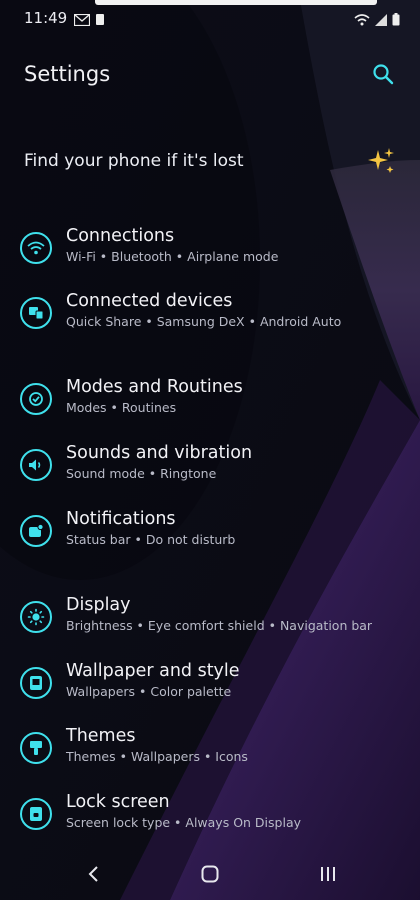 The height and width of the screenshot is (900, 420). I want to click on check-circle-icon, so click(36, 399).